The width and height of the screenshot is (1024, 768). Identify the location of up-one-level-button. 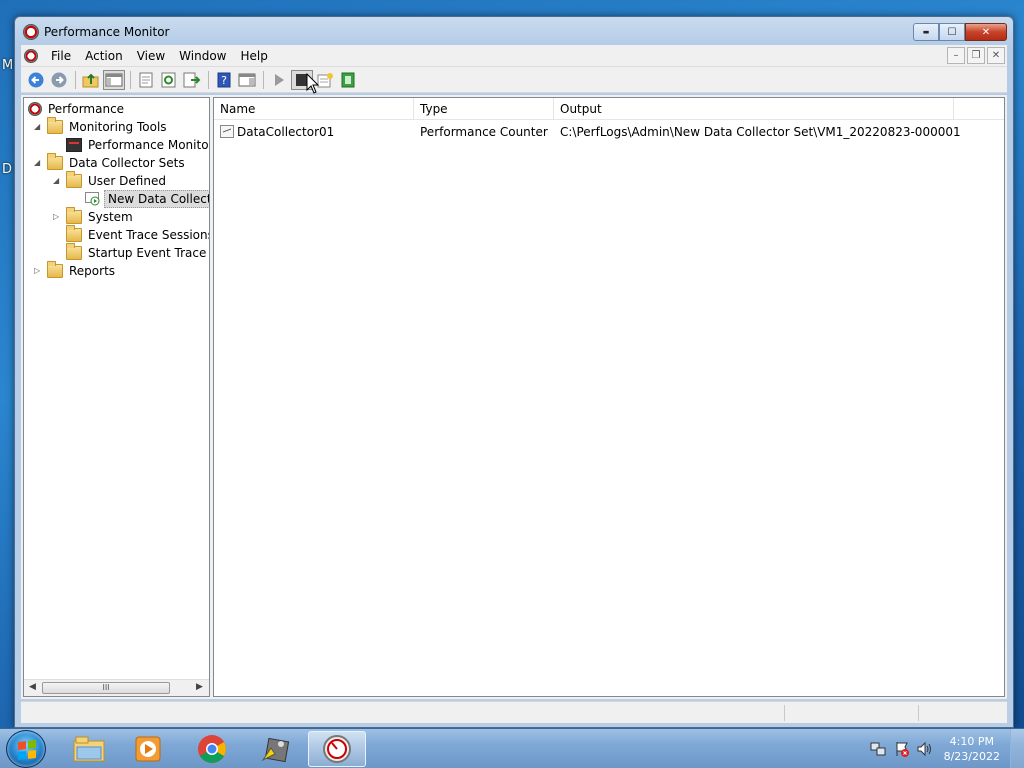
(91, 80).